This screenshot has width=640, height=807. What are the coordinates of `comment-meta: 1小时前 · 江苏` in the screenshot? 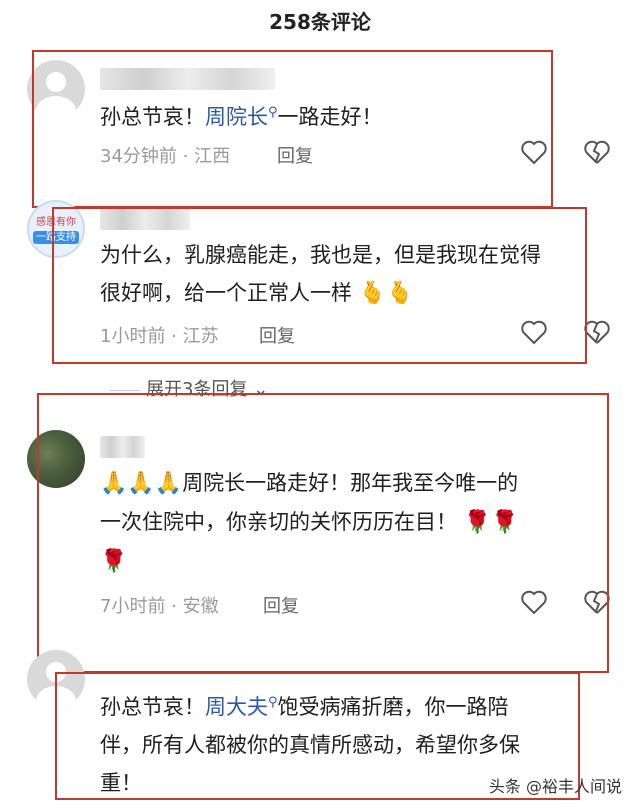 It's located at (159, 336).